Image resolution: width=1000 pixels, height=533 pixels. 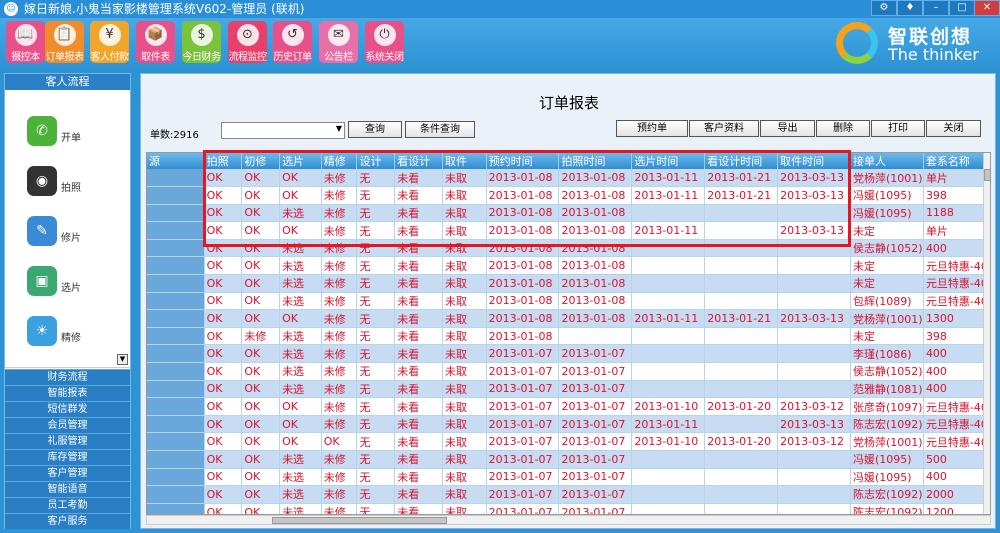 I want to click on module-menu-item-3: 会员管理, so click(x=67, y=425).